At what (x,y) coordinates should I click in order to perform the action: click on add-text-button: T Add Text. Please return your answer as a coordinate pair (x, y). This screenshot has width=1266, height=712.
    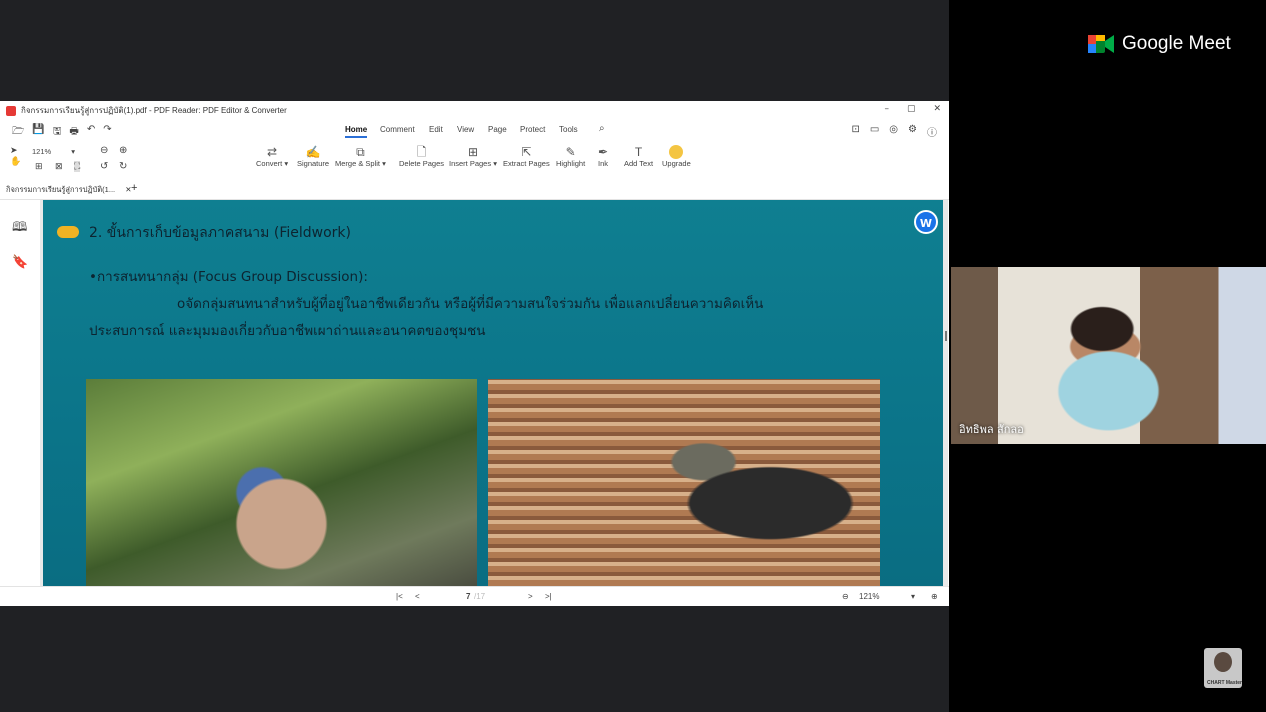
    Looking at the image, I should click on (638, 156).